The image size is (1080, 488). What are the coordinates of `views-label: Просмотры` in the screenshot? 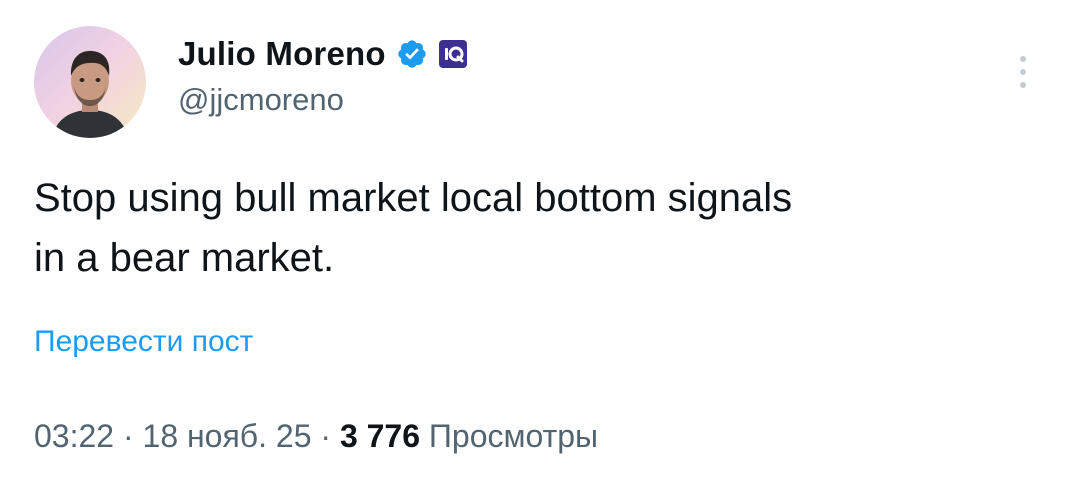 It's located at (509, 436).